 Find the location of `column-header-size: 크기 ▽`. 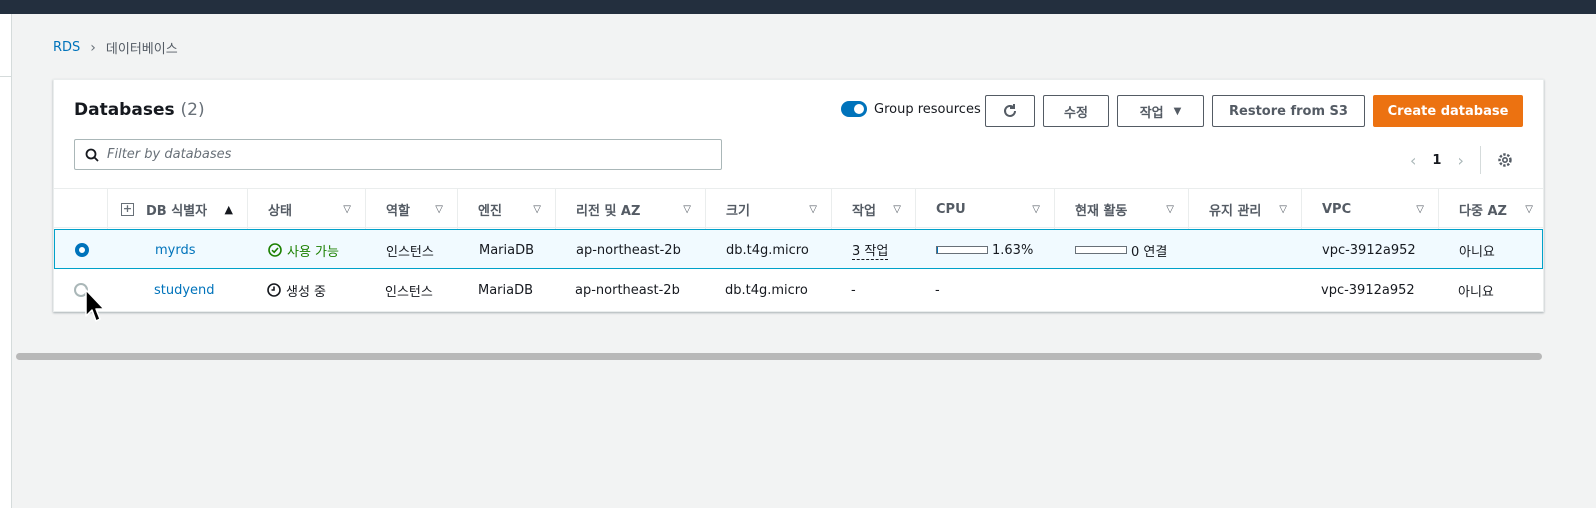

column-header-size: 크기 ▽ is located at coordinates (768, 209).